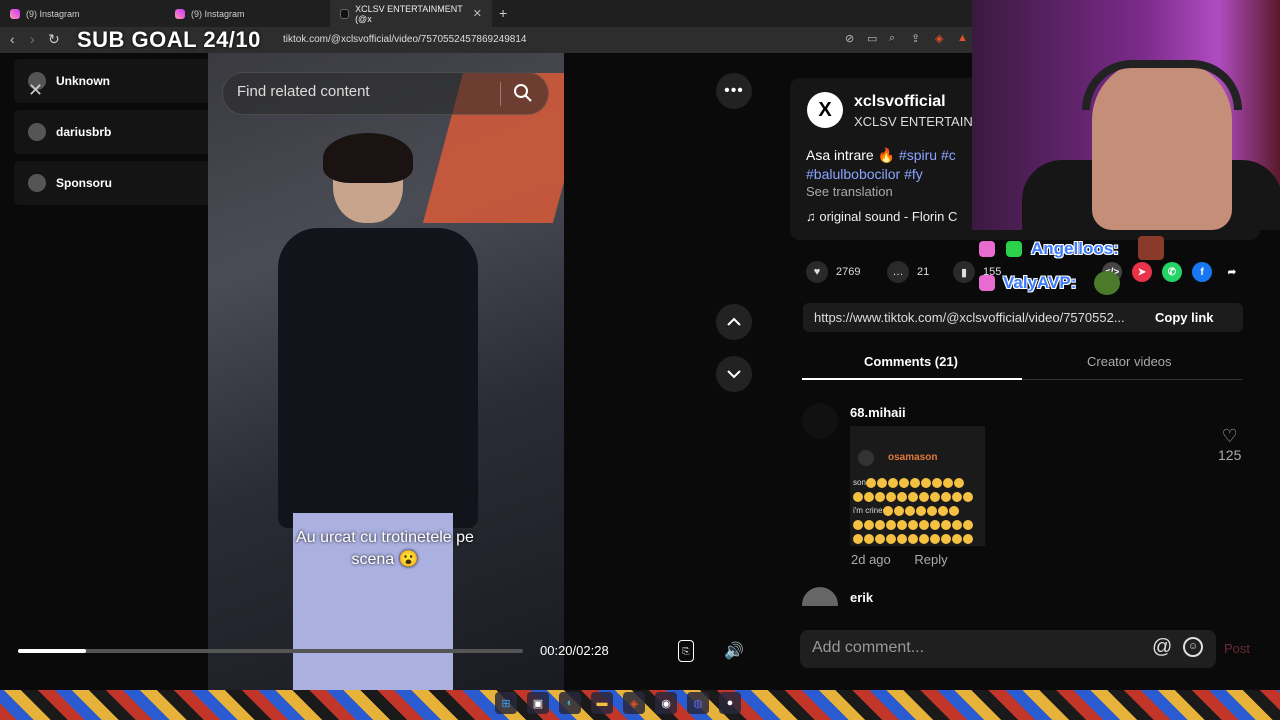 The height and width of the screenshot is (720, 1280). Describe the element at coordinates (477, 13) in the screenshot. I see `close-tab-icon: ✕` at that location.